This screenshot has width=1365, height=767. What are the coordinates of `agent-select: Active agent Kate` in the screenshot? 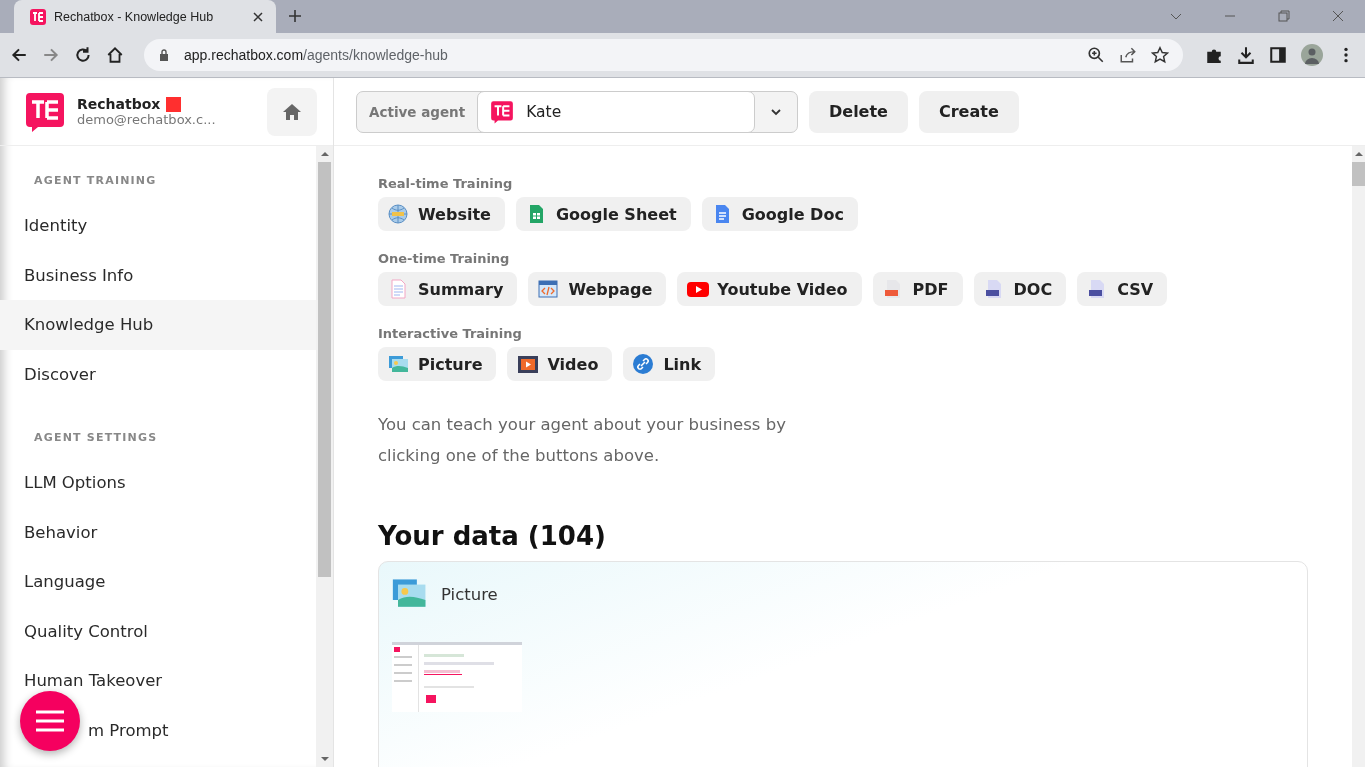 It's located at (577, 111).